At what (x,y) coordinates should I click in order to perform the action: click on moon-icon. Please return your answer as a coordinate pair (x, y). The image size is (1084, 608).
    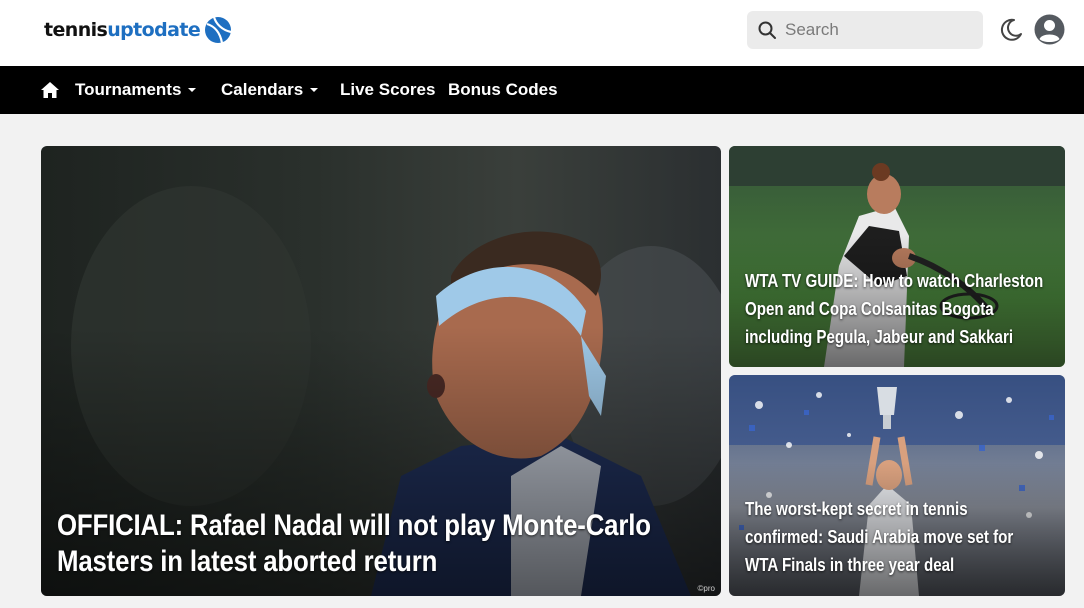
    Looking at the image, I should click on (1011, 30).